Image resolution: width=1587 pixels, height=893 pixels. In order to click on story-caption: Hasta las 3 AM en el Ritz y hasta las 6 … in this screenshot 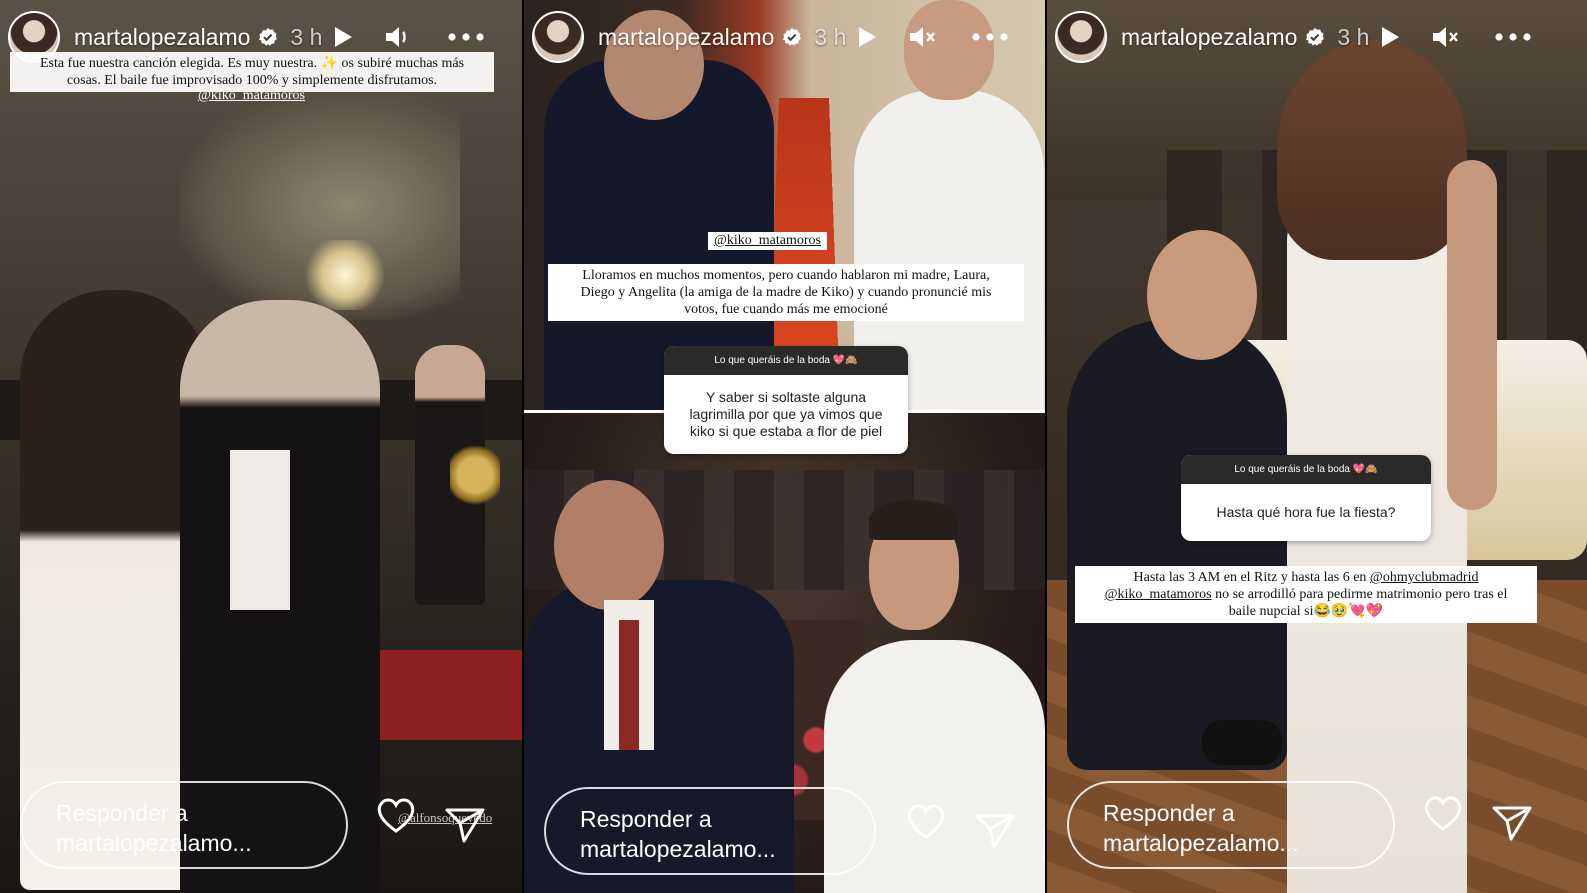, I will do `click(1306, 594)`.